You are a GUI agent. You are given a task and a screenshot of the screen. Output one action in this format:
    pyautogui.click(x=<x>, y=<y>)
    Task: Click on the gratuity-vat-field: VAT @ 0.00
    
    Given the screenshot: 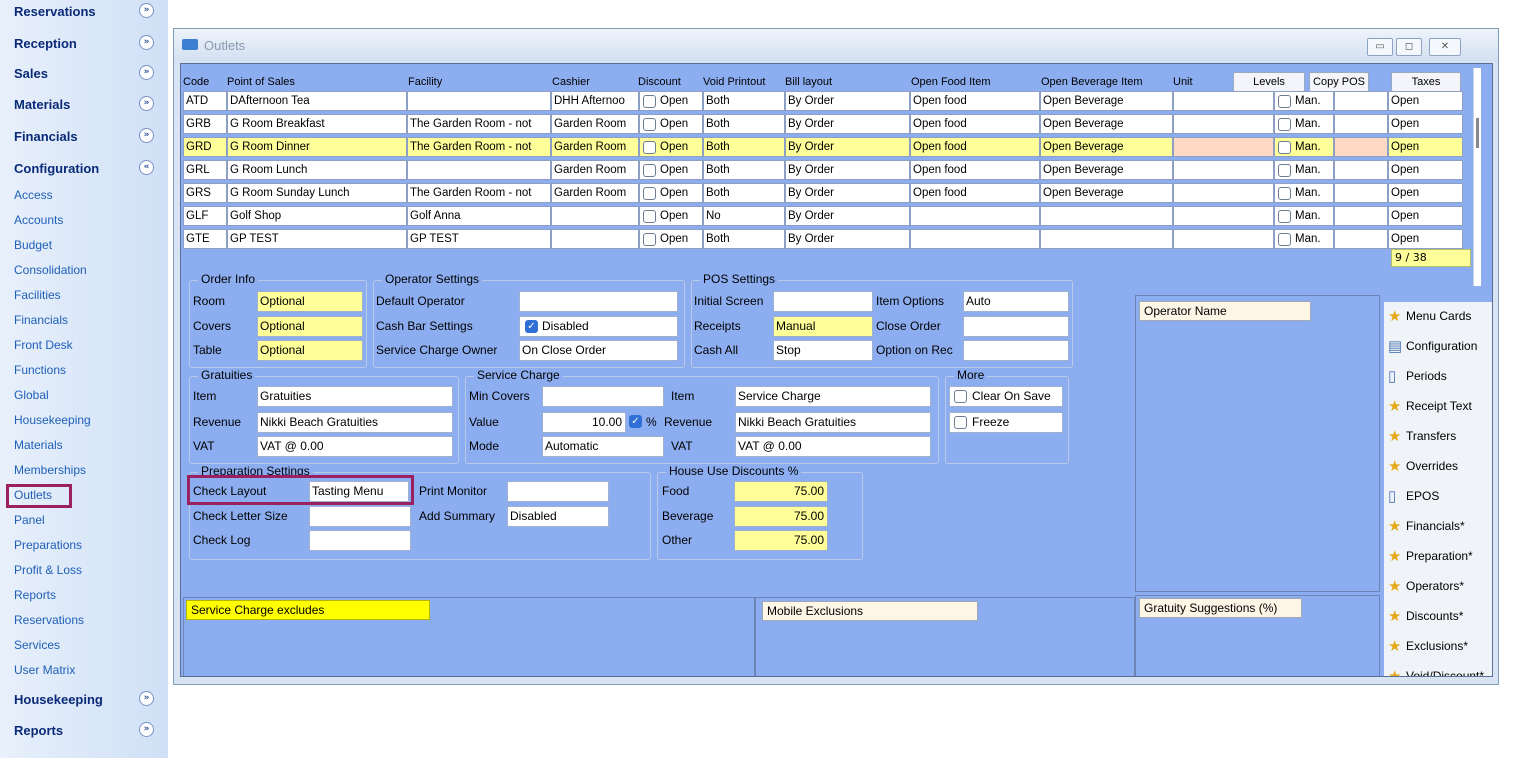 What is the action you would take?
    pyautogui.click(x=355, y=446)
    